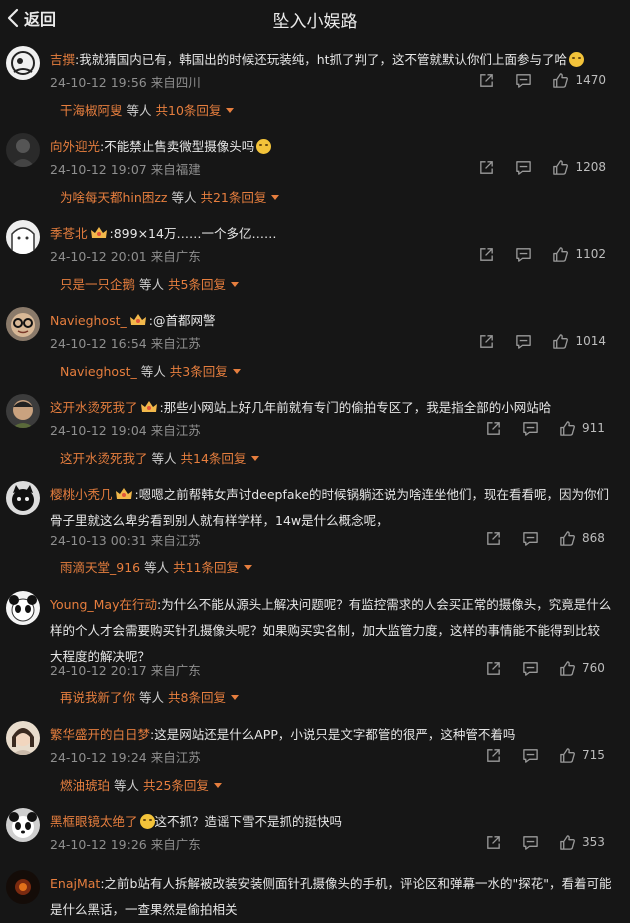 The height and width of the screenshot is (923, 630). What do you see at coordinates (214, 458) in the screenshot?
I see `reply-count: 共14条回复` at bounding box center [214, 458].